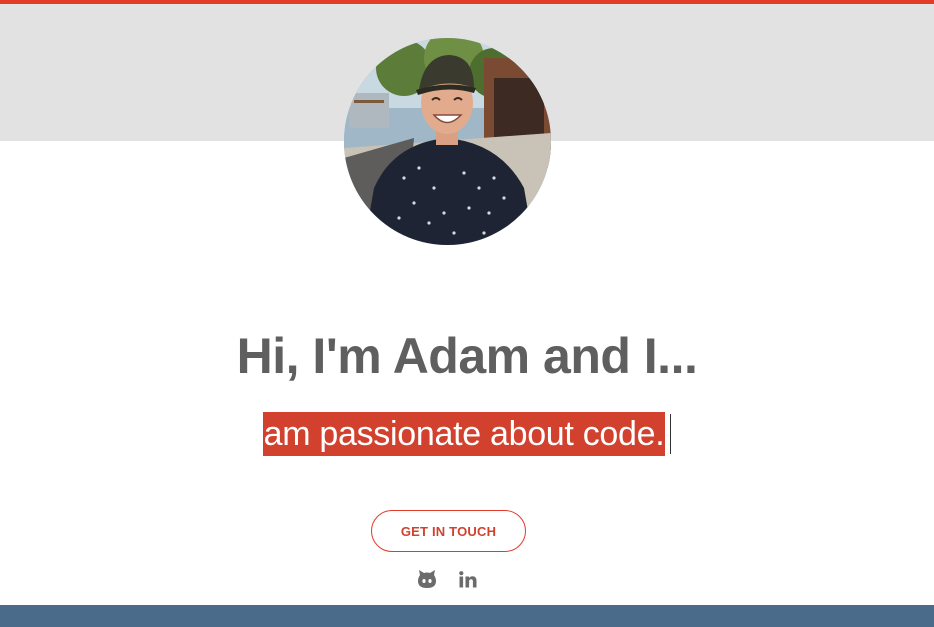 This screenshot has width=934, height=627. I want to click on footer-band, so click(467, 616).